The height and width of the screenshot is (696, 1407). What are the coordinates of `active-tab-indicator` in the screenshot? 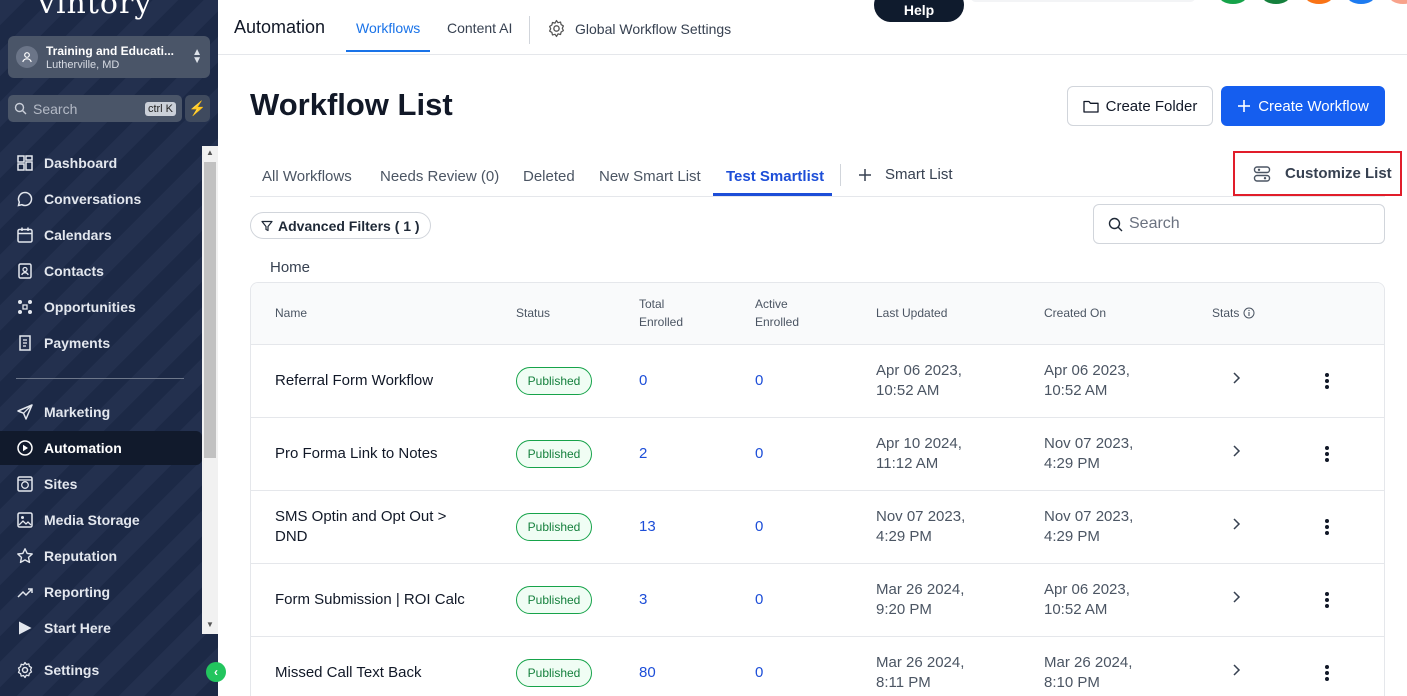 It's located at (388, 51).